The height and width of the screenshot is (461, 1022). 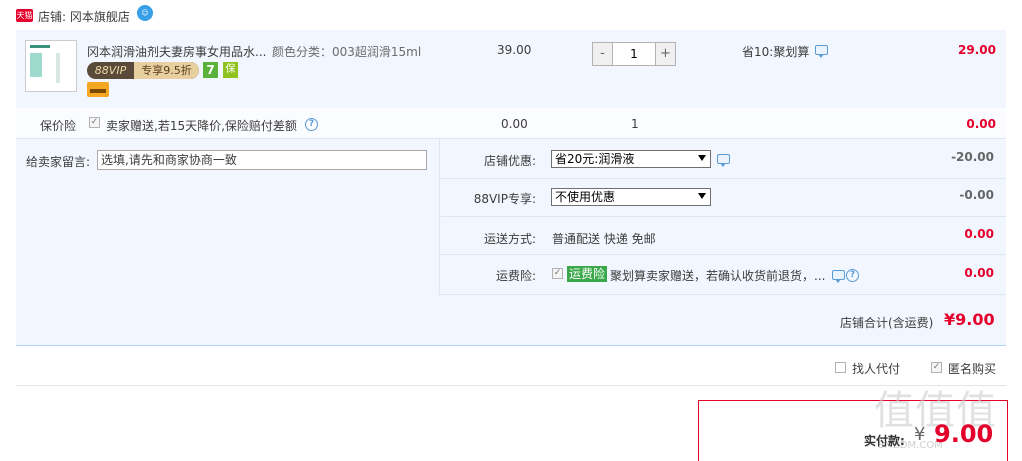 What do you see at coordinates (511, 385) in the screenshot?
I see `divider` at bounding box center [511, 385].